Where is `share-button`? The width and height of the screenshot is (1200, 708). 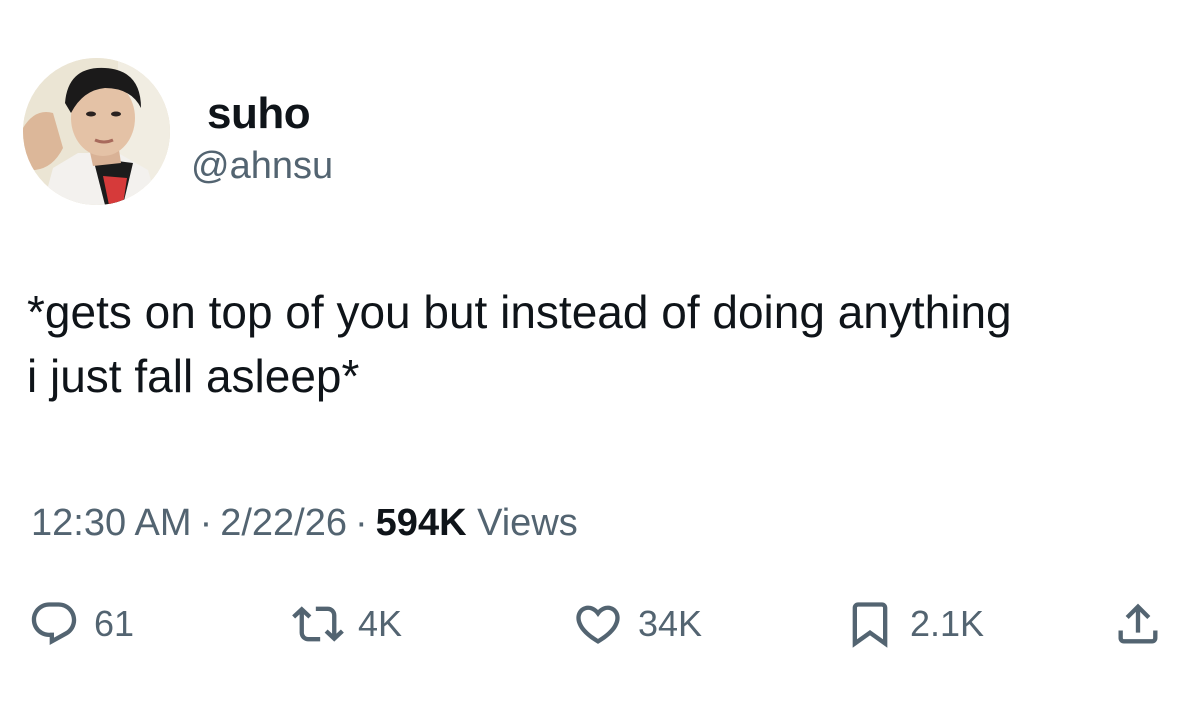 share-button is located at coordinates (1138, 624).